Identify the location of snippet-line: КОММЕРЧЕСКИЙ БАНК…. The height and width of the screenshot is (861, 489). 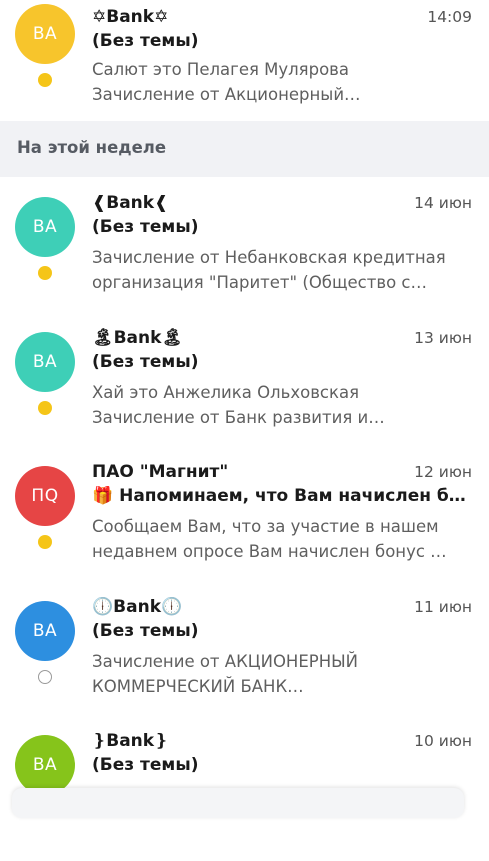
(198, 686).